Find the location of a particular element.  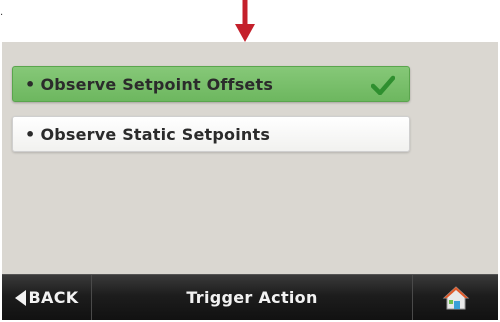

option-observe-setpoint-offsets: • Observe Setpoint Offsets is located at coordinates (211, 84).